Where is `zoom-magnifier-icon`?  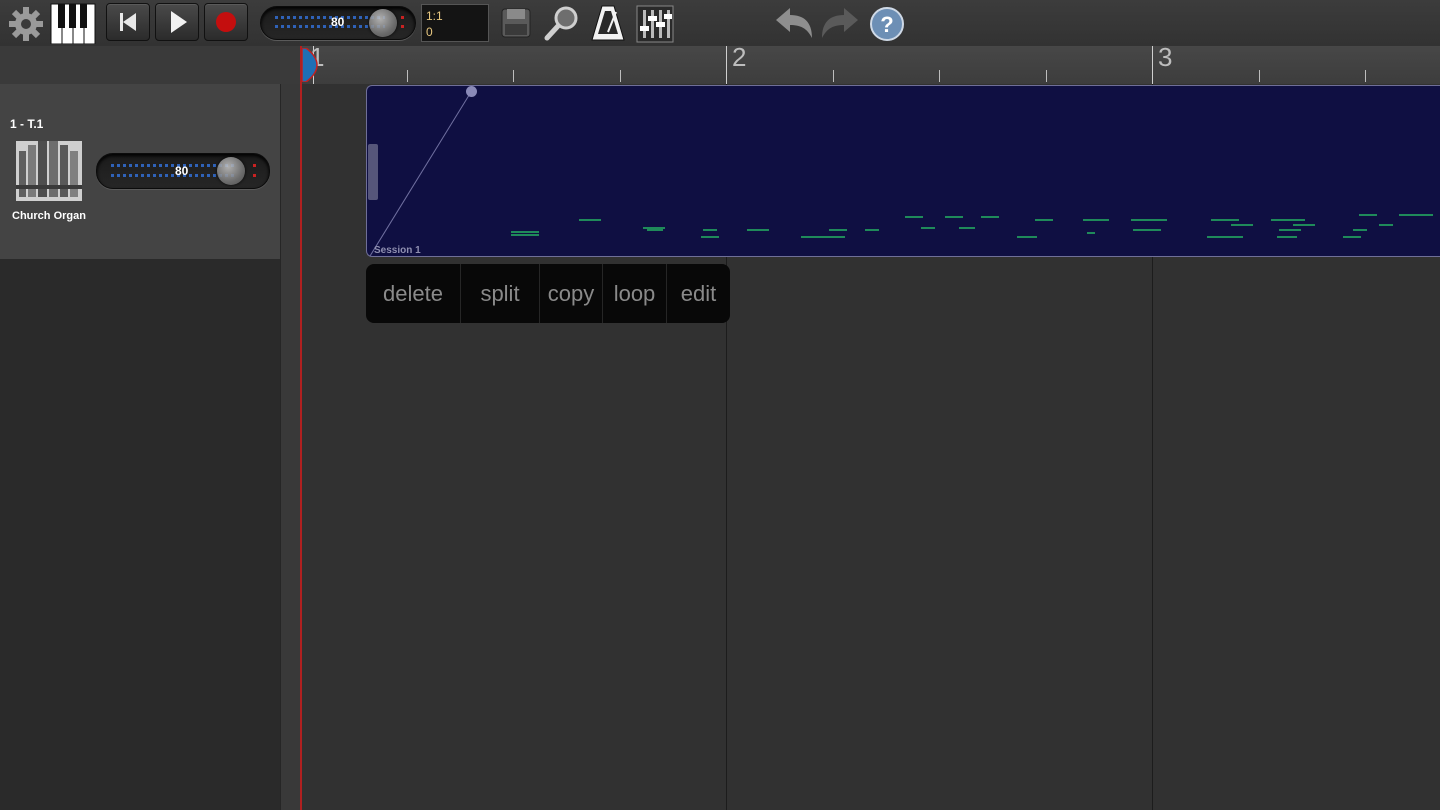
zoom-magnifier-icon is located at coordinates (562, 23).